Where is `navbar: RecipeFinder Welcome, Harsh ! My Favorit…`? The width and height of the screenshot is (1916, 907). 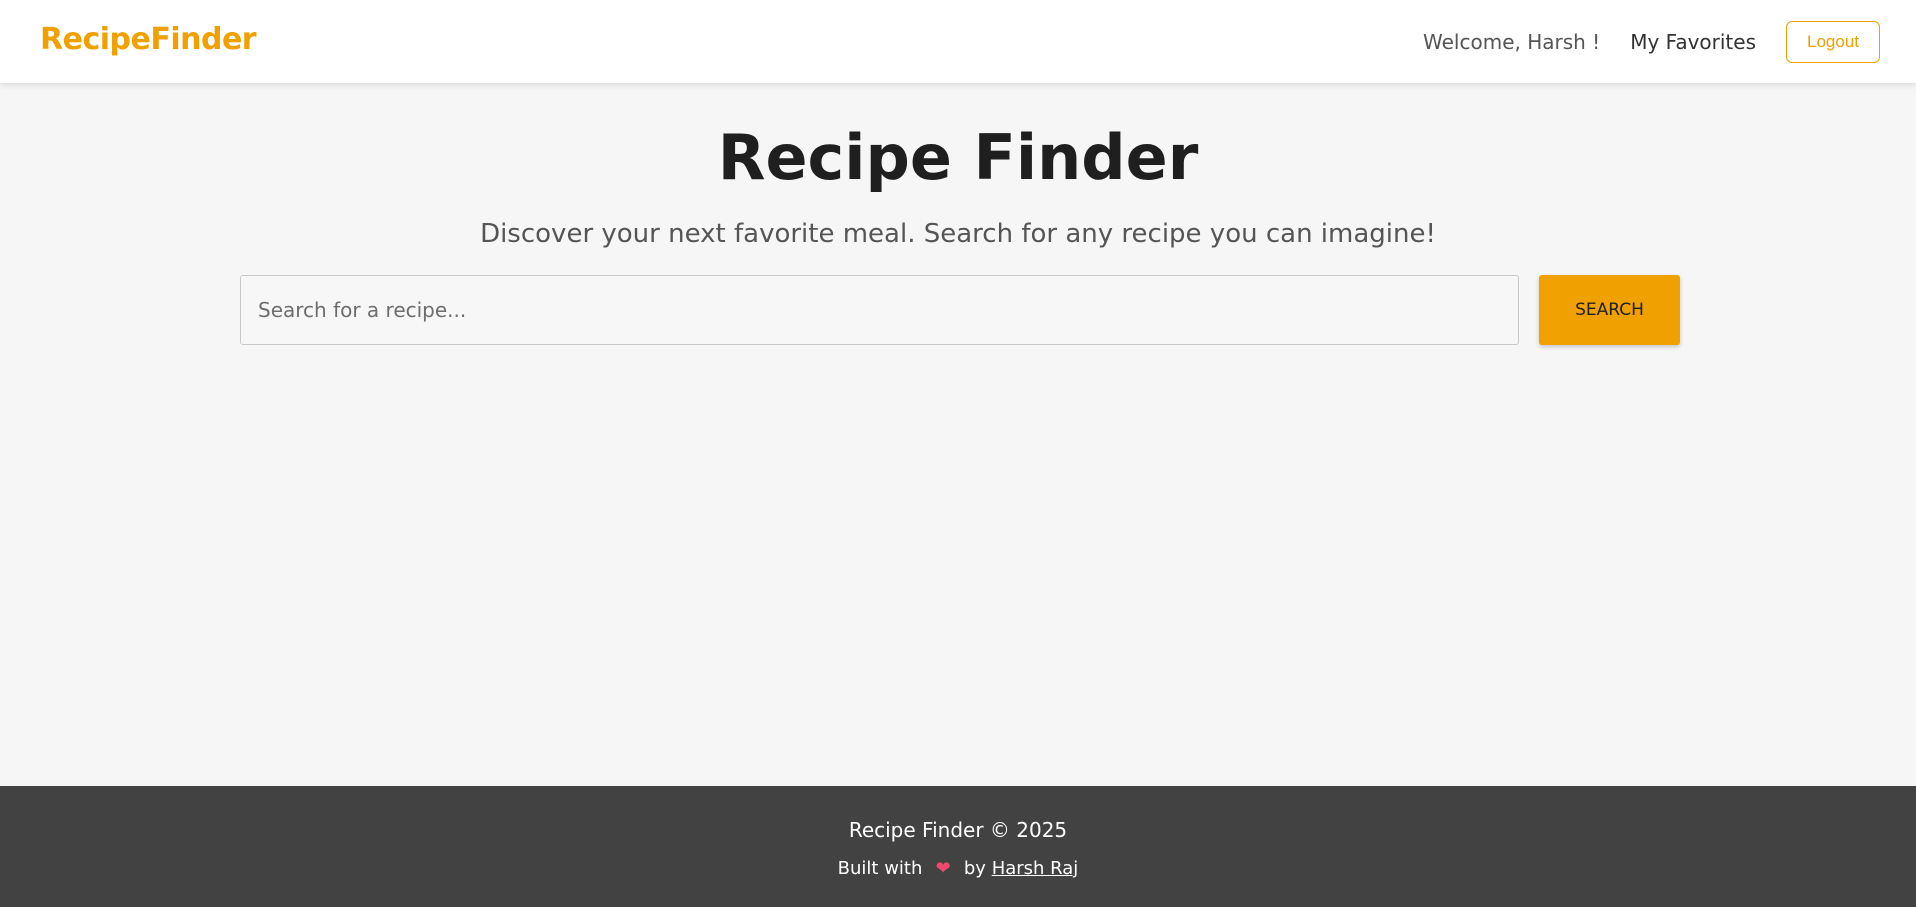
navbar: RecipeFinder Welcome, Harsh ! My Favorit… is located at coordinates (958, 41).